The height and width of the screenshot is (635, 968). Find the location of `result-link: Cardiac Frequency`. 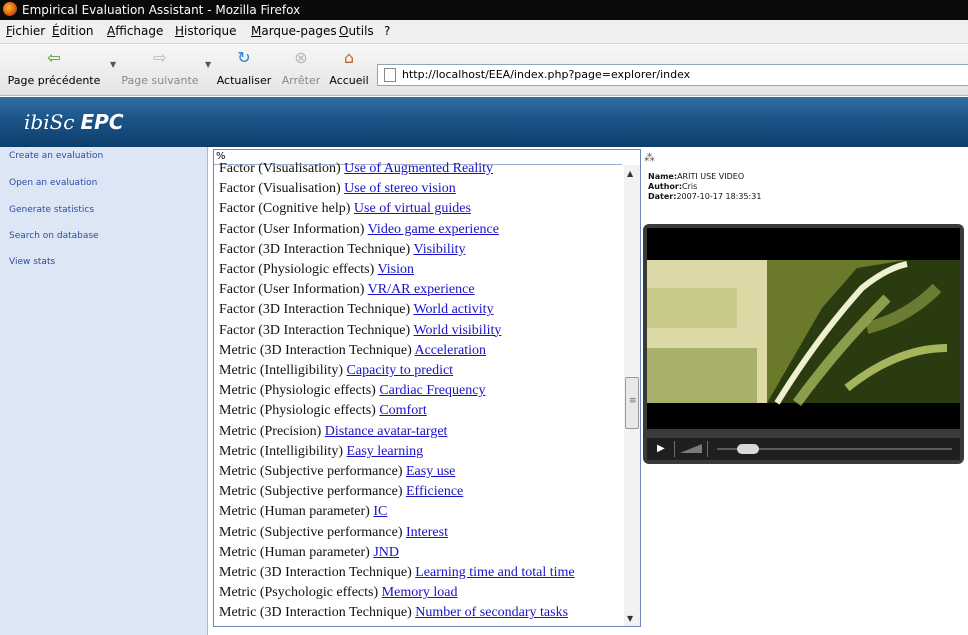

result-link: Cardiac Frequency is located at coordinates (432, 390).